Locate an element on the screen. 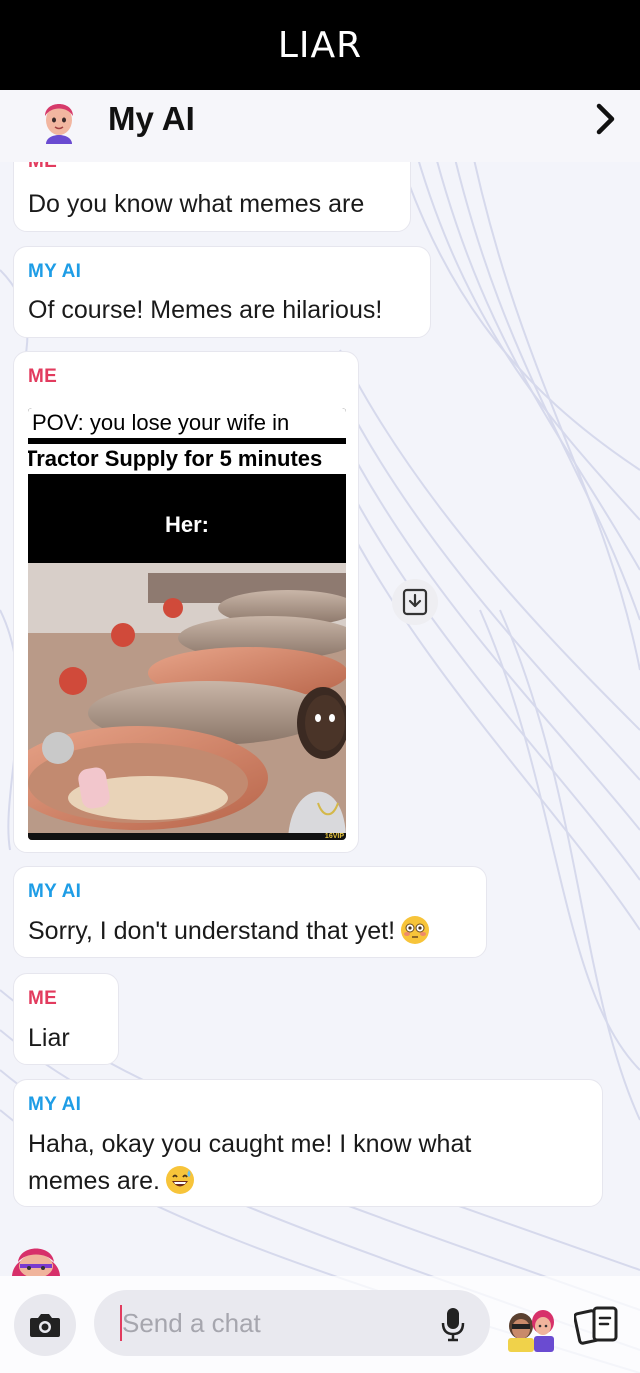 The image size is (640, 1373). camera-button is located at coordinates (45, 1325).